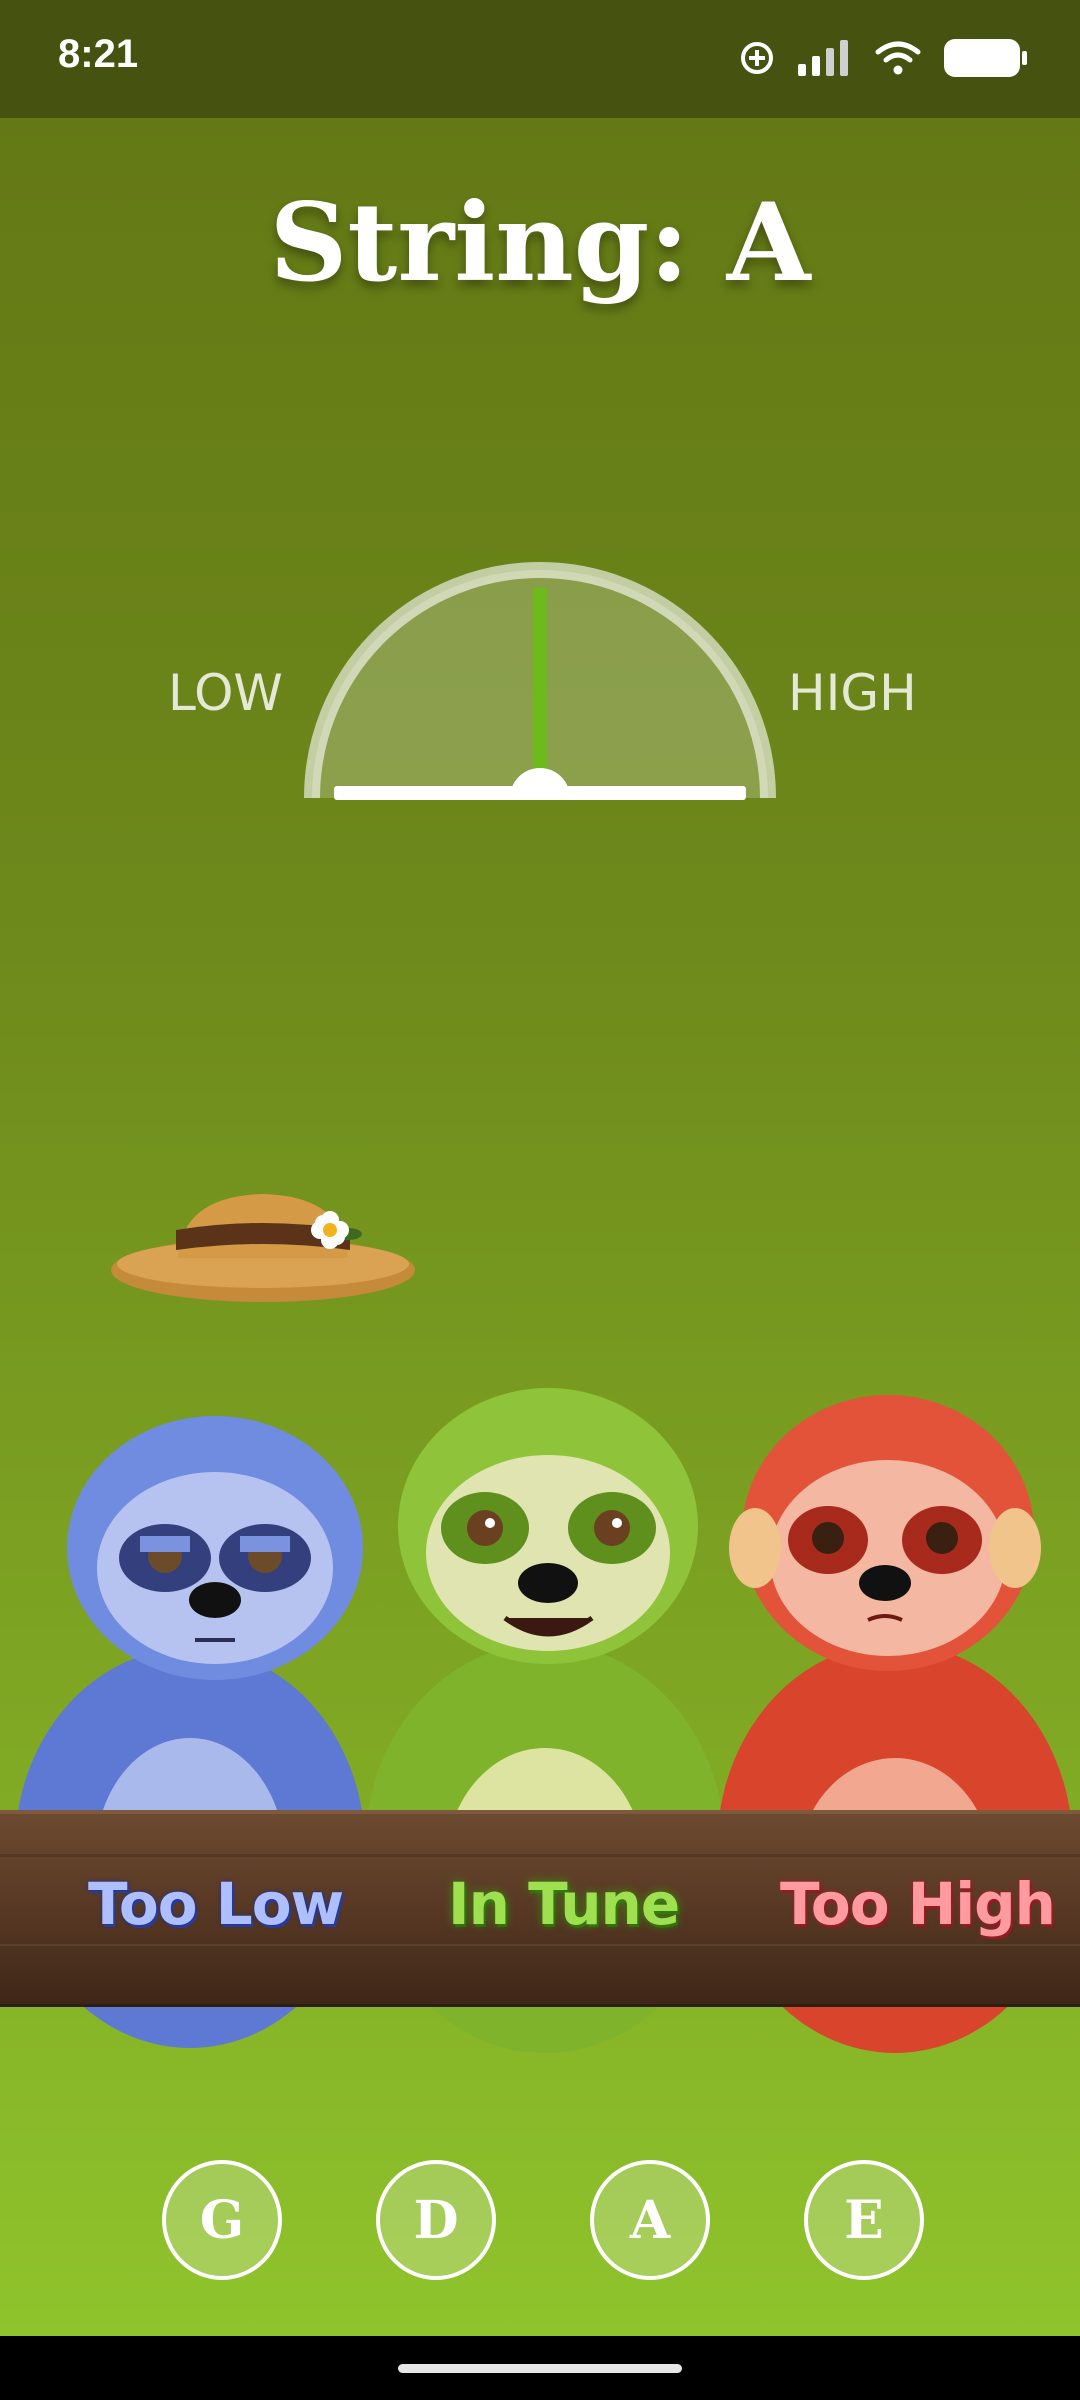  I want to click on gauge-low-label: LOW, so click(225, 693).